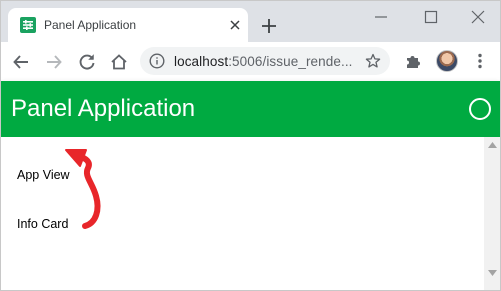  I want to click on bookmark-star-icon, so click(373, 61).